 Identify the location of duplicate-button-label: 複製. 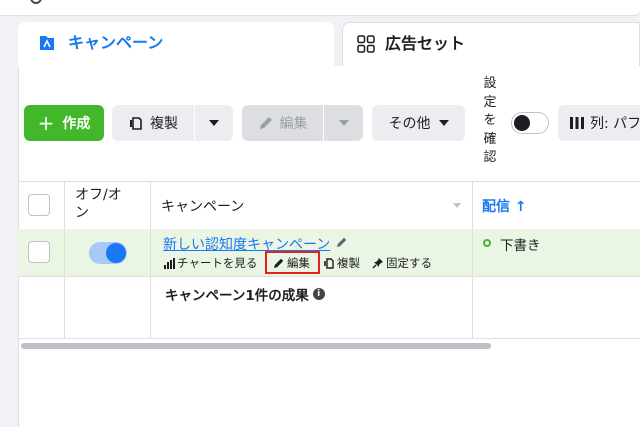
(164, 124).